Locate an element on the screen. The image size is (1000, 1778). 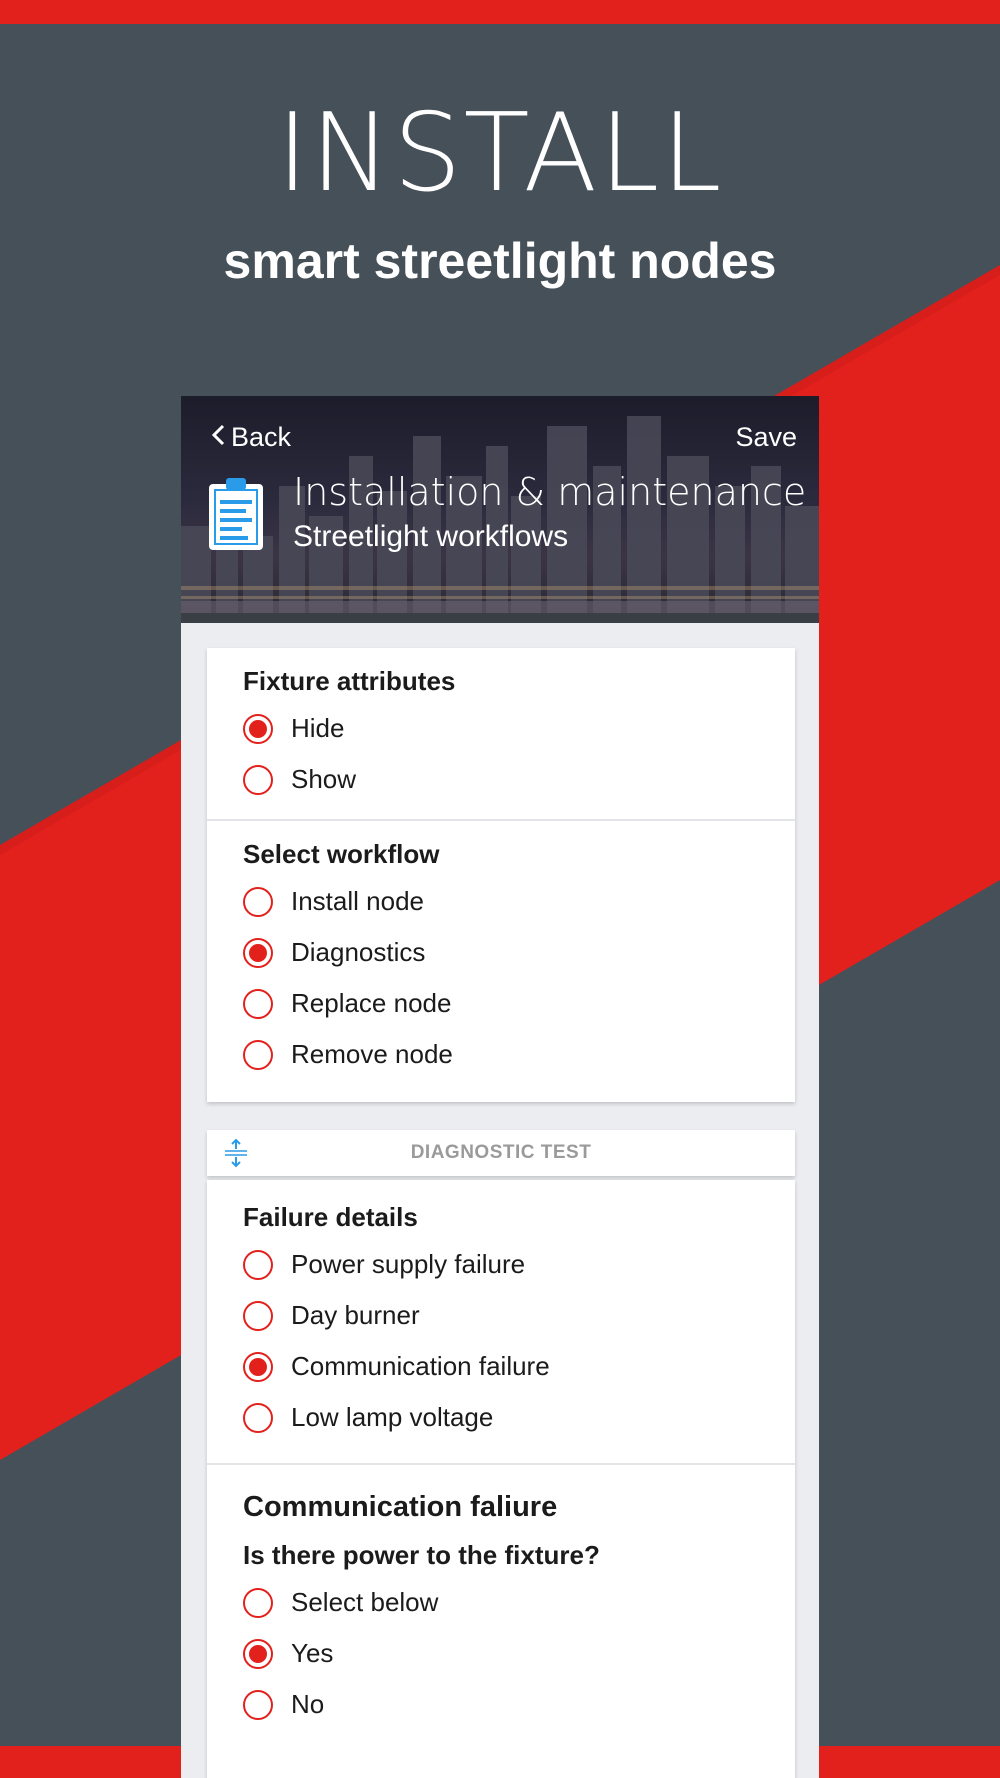
option-label: Day burner is located at coordinates (355, 1315).